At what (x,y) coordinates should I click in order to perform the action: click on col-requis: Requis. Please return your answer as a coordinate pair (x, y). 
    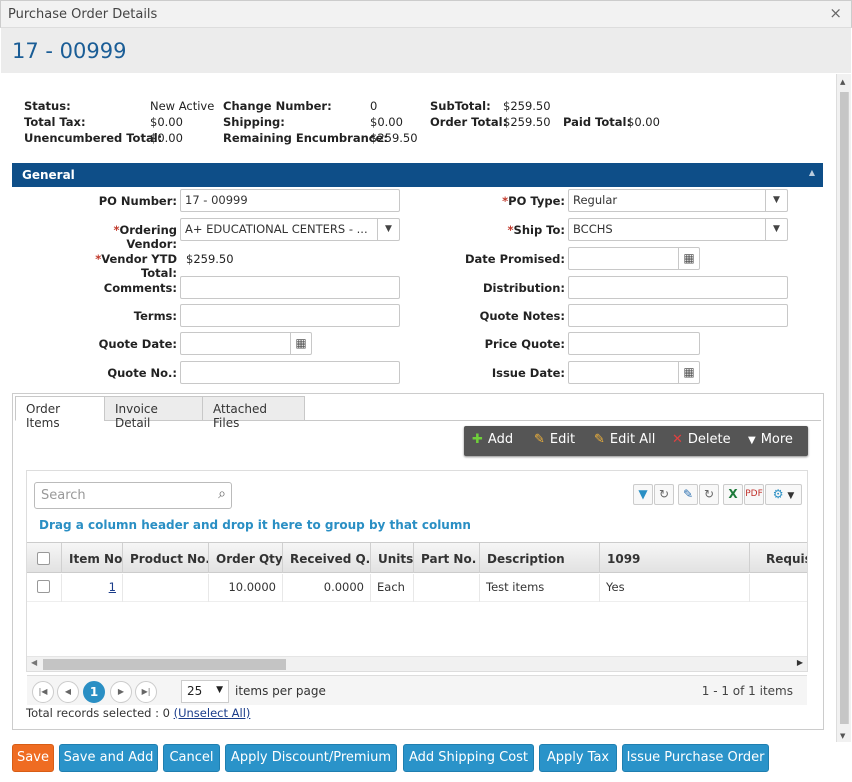
    Looking at the image, I should click on (778, 558).